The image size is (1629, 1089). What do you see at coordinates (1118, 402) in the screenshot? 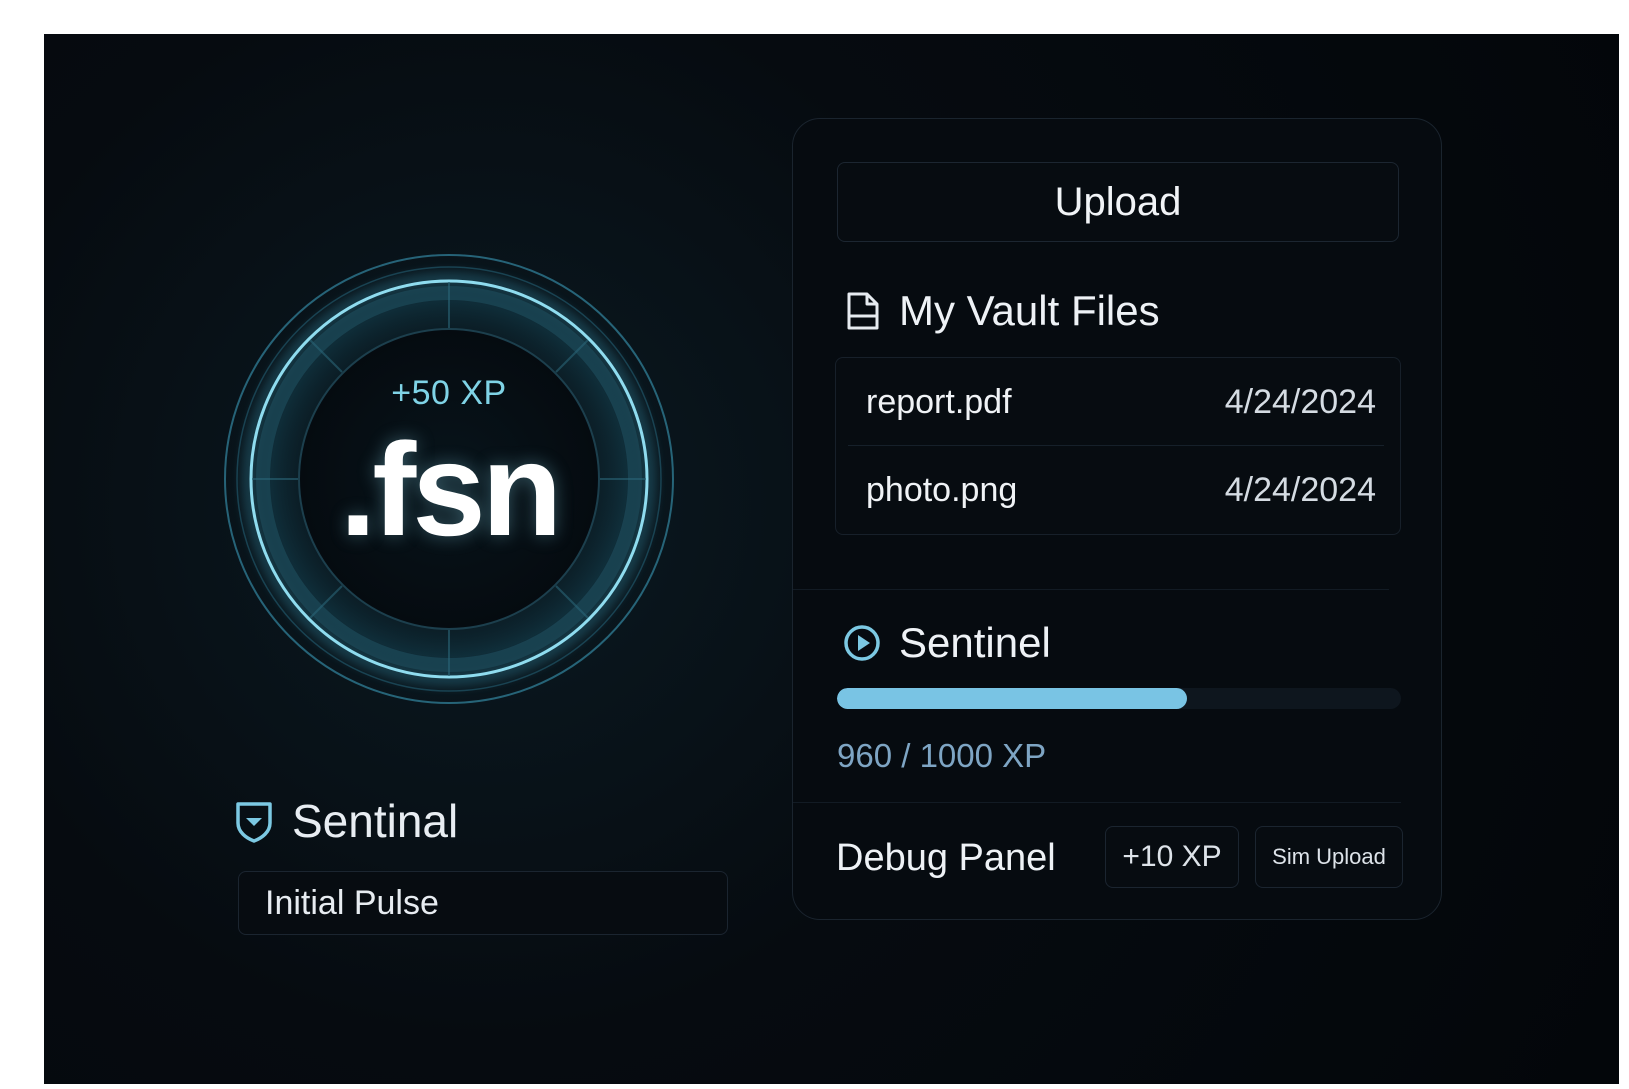
I see `file-row: report.pdf 4/24/2024` at bounding box center [1118, 402].